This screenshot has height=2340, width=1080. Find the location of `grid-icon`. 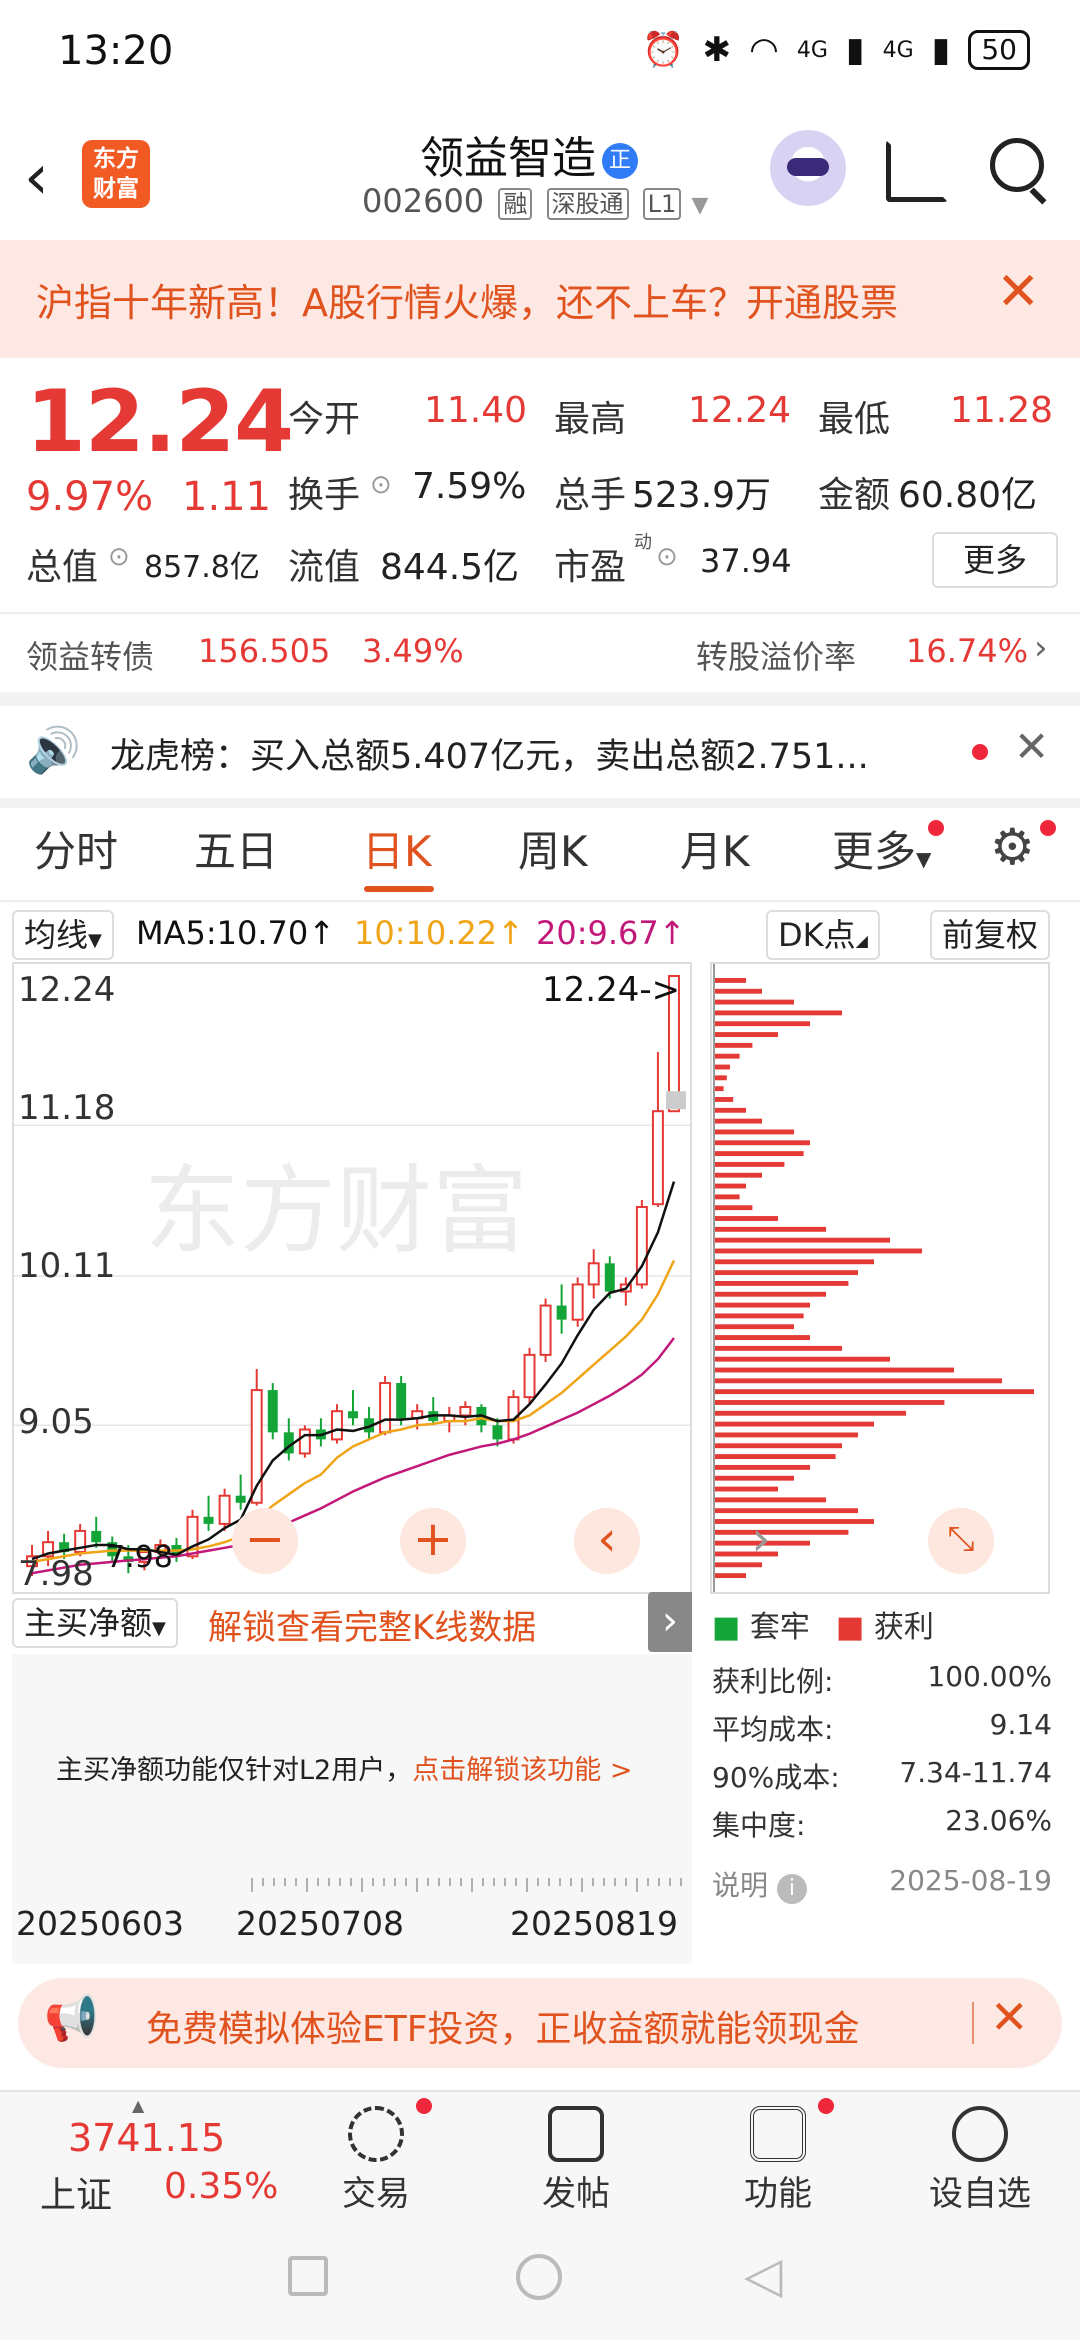

grid-icon is located at coordinates (778, 2134).